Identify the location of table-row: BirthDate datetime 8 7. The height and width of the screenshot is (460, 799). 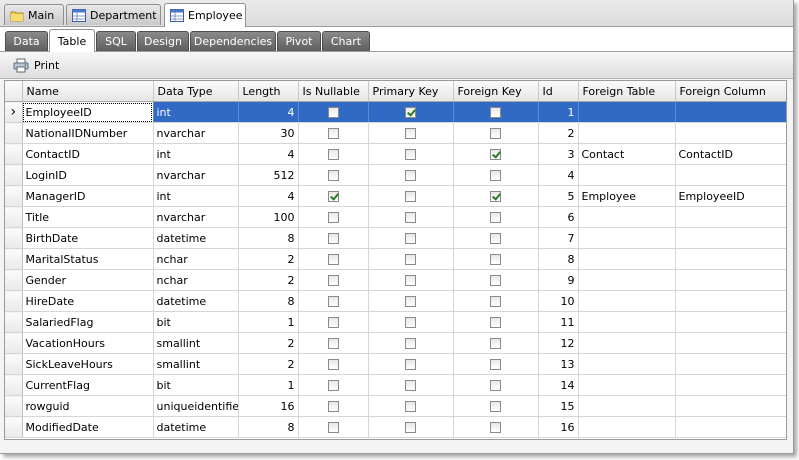
(395, 238).